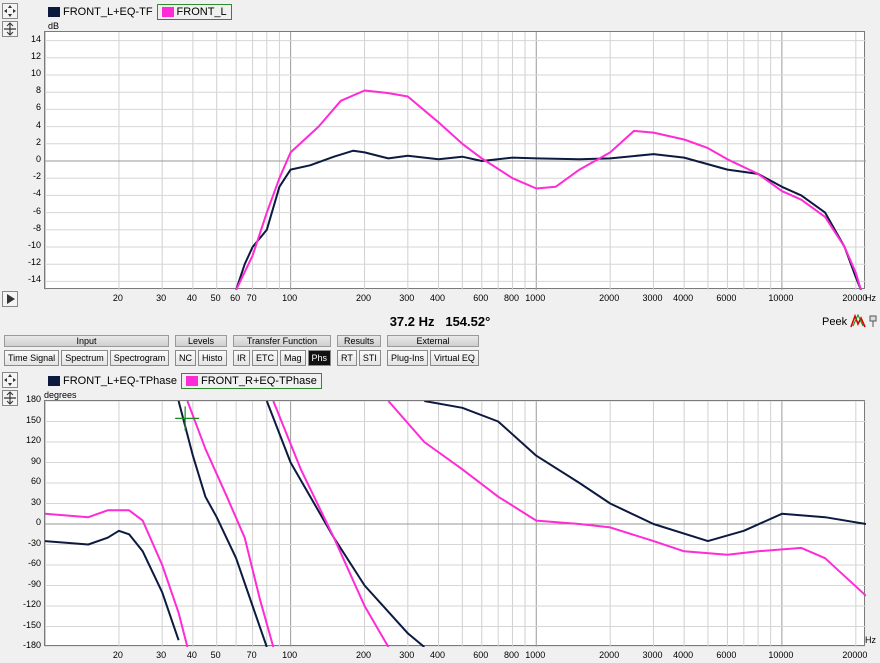 This screenshot has height=663, width=880. Describe the element at coordinates (35, 73) in the screenshot. I see `y-tick-label: 10` at that location.